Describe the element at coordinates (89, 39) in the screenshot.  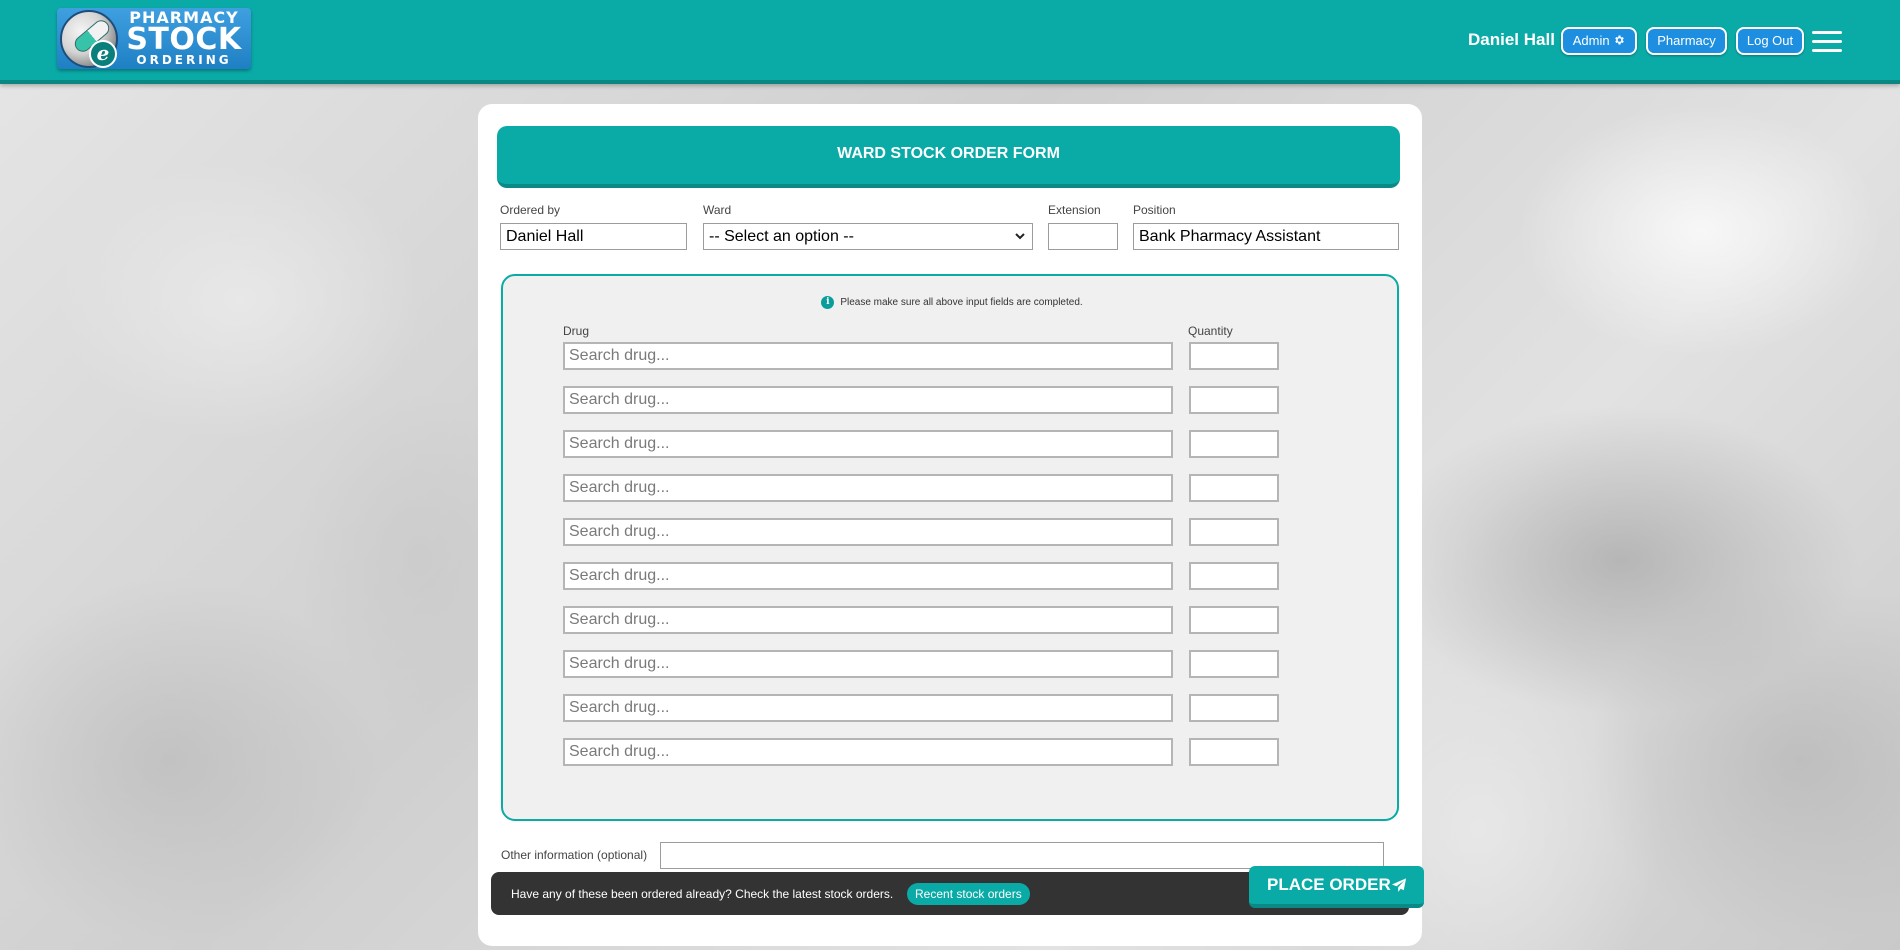
I see `pill-icon: e` at that location.